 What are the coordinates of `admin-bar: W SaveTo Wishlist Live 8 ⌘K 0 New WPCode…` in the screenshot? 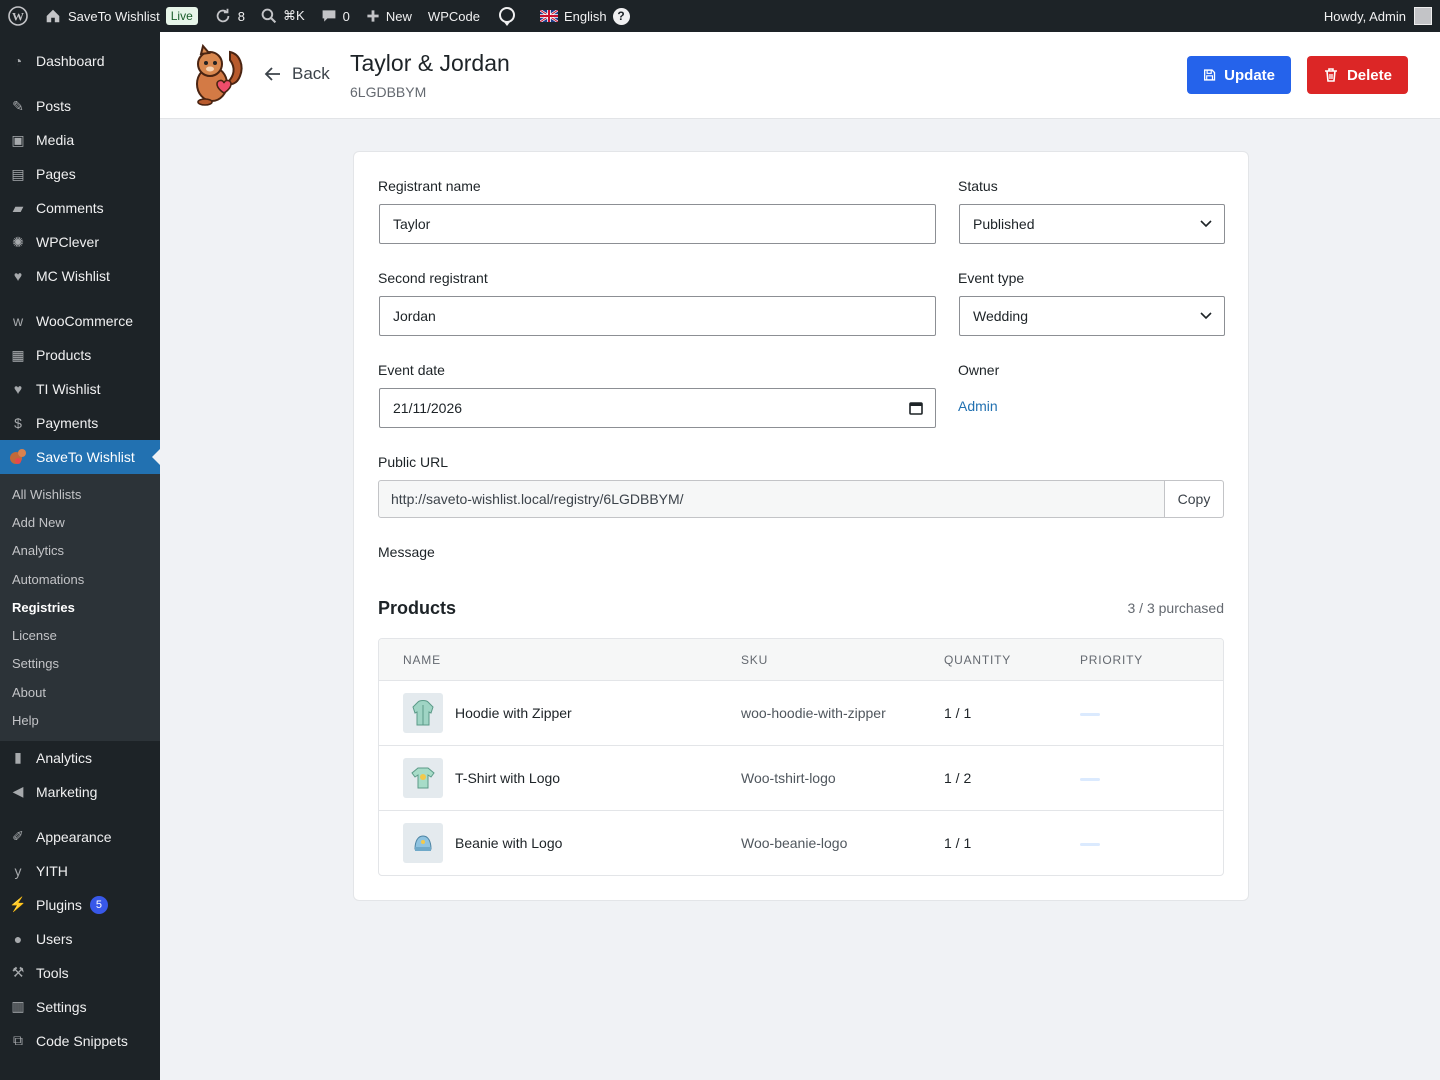 It's located at (720, 16).